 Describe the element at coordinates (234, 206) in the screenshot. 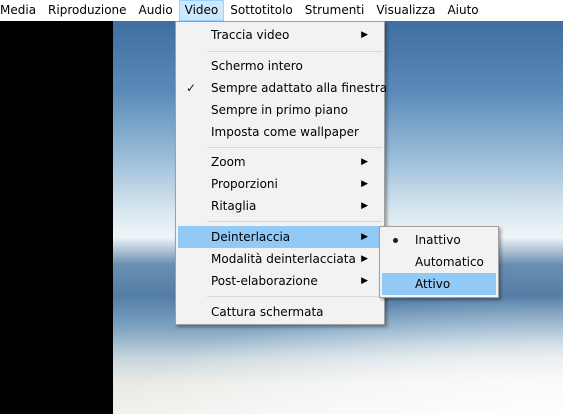

I see `menu-item-label: Ritaglia` at that location.